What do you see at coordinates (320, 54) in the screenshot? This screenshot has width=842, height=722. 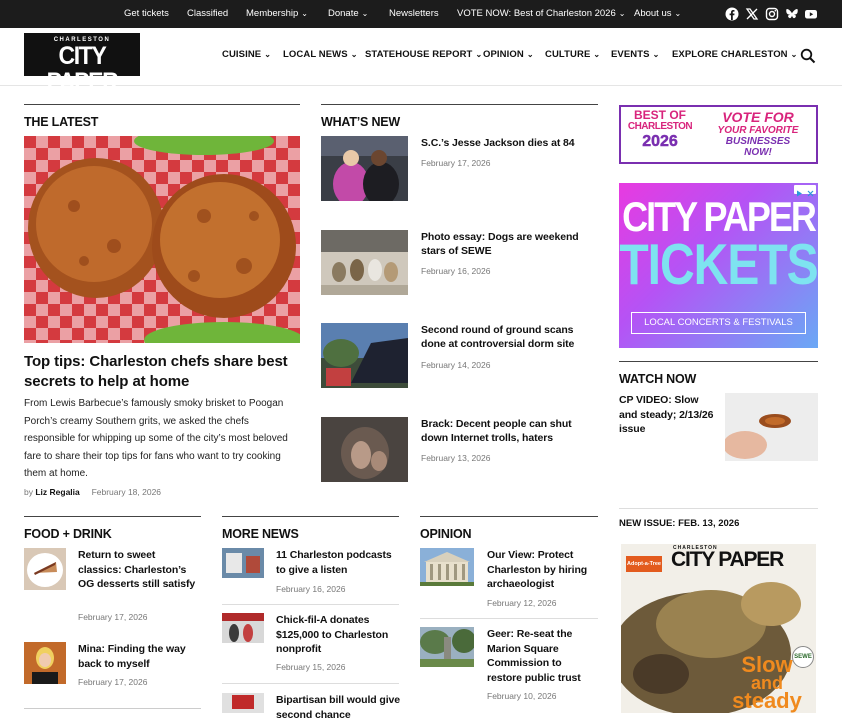 I see `nav-local-news: LOCAL NEWS ⌄` at bounding box center [320, 54].